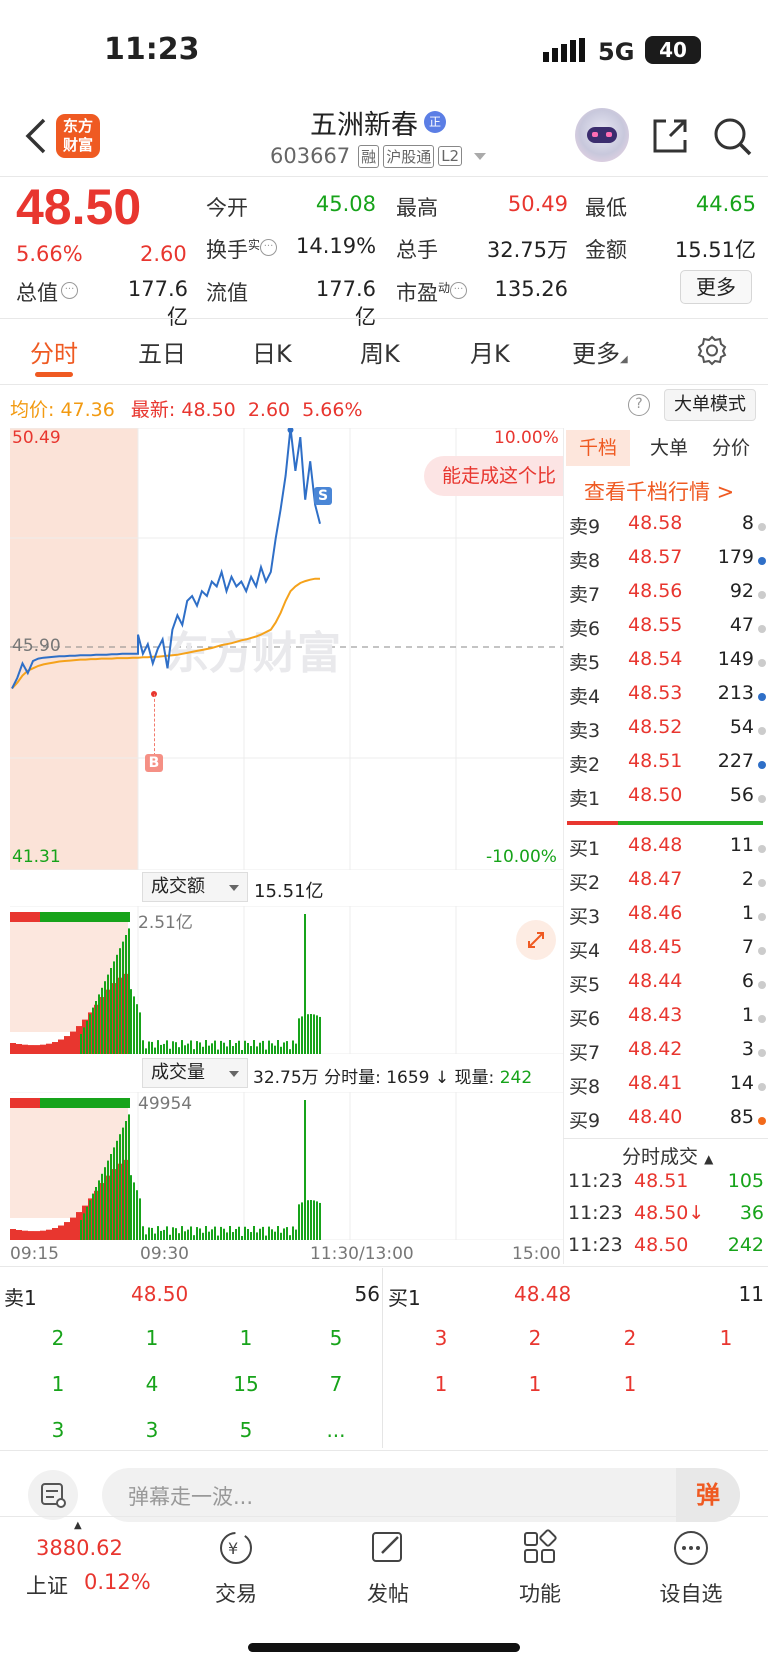  What do you see at coordinates (655, 1117) in the screenshot?
I see `bid-price: 48.40` at bounding box center [655, 1117].